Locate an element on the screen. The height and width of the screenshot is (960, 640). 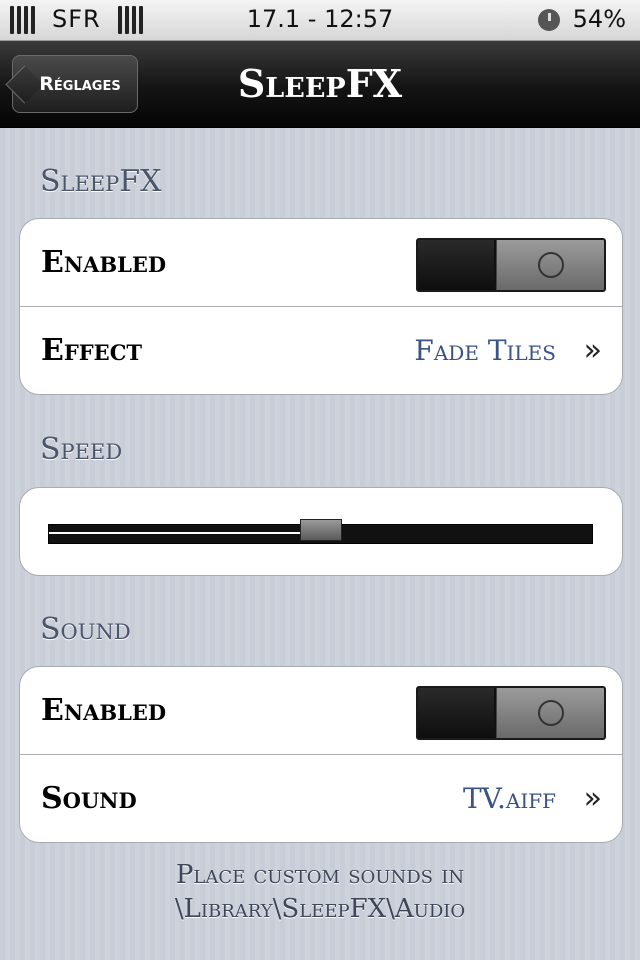
speed-group is located at coordinates (321, 531).